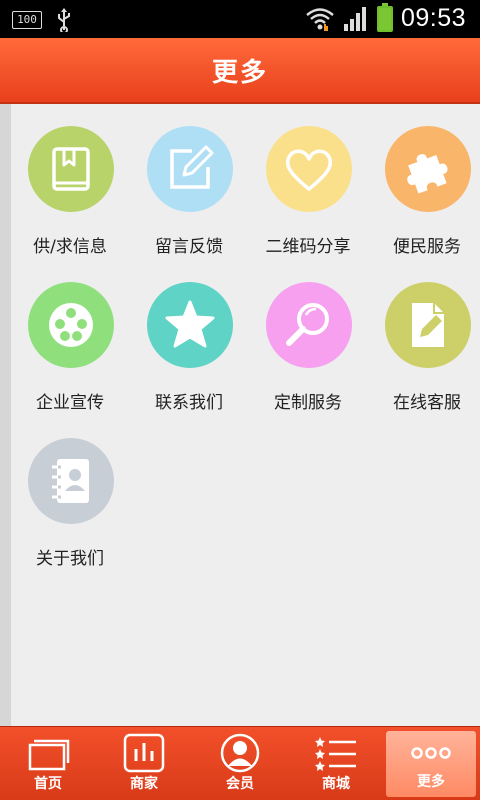 The height and width of the screenshot is (800, 480). Describe the element at coordinates (71, 481) in the screenshot. I see `contacts-book-icon` at that location.